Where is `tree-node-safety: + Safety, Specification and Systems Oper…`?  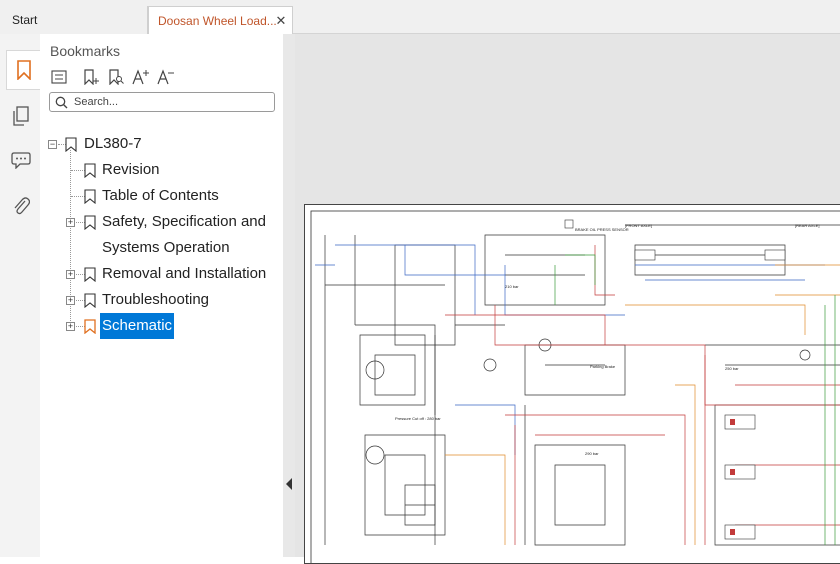 tree-node-safety: + Safety, Specification and Systems Oper… is located at coordinates (161, 235).